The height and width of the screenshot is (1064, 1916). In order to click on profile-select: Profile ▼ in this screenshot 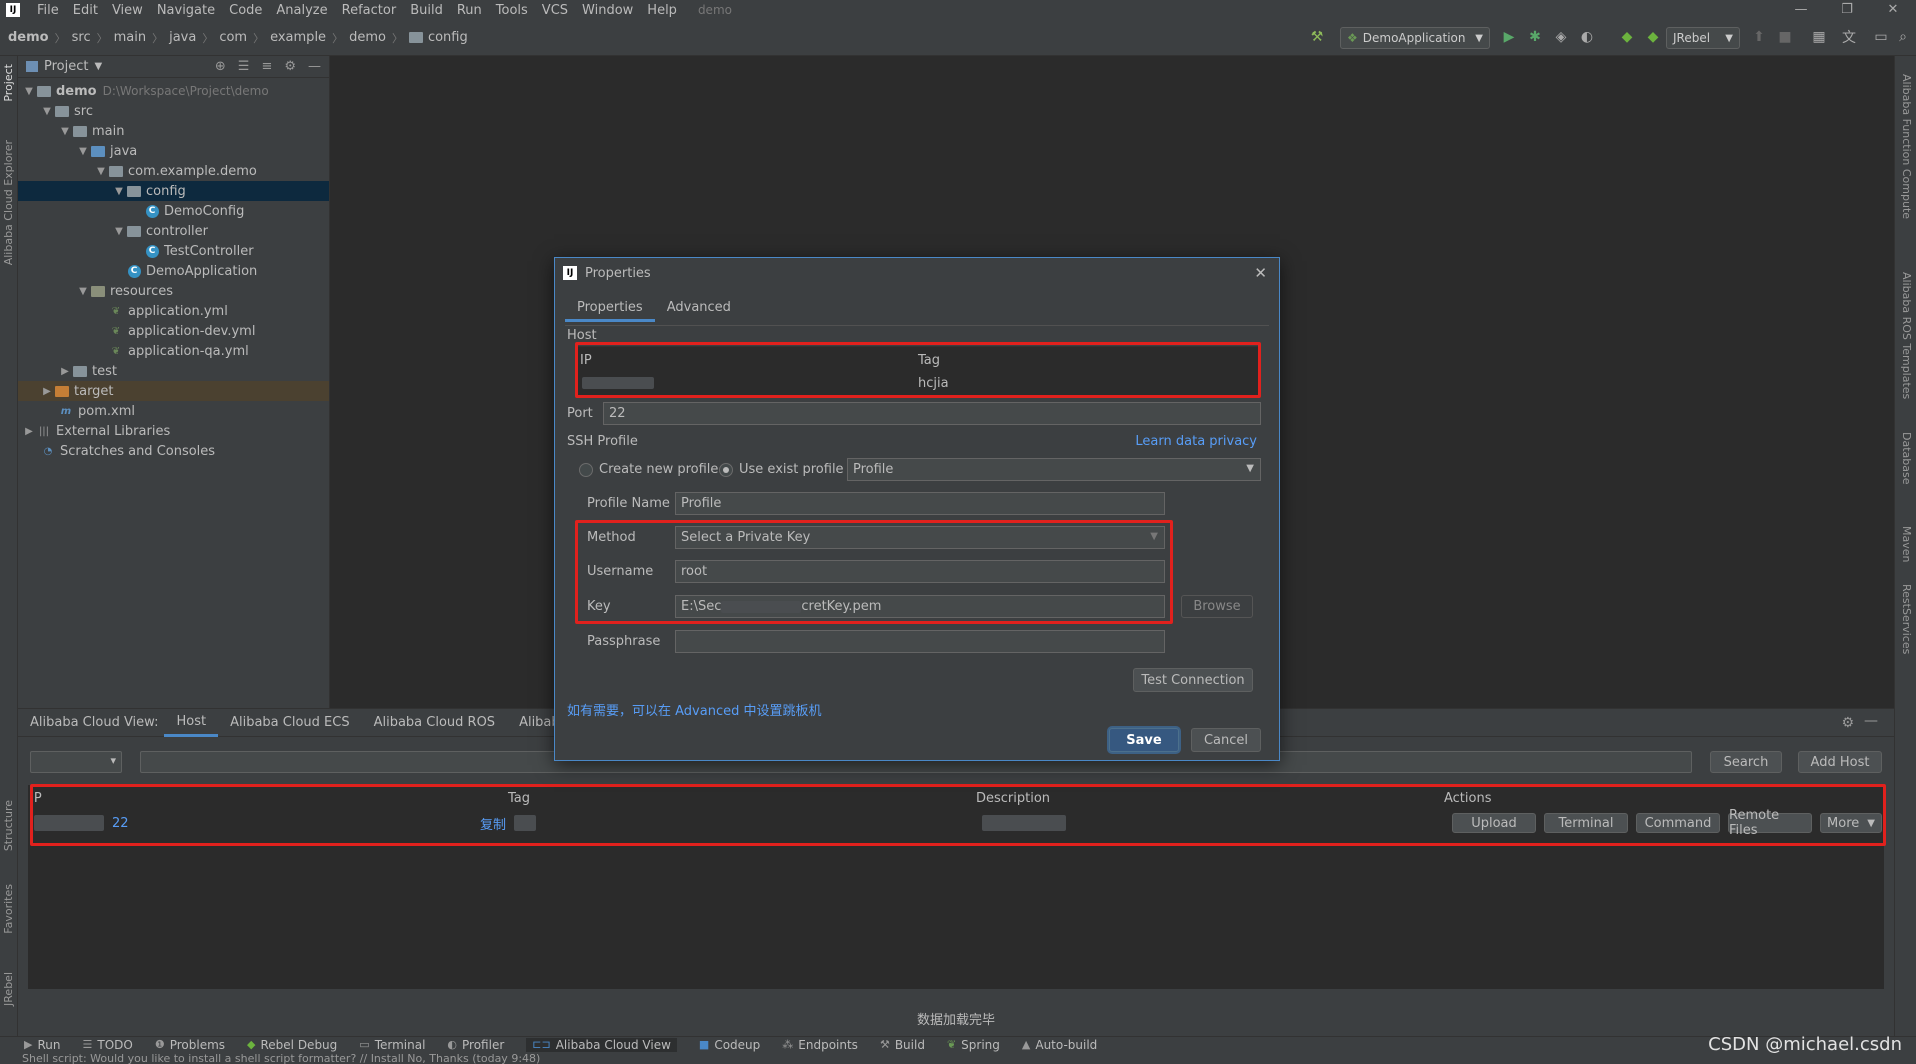, I will do `click(1054, 469)`.